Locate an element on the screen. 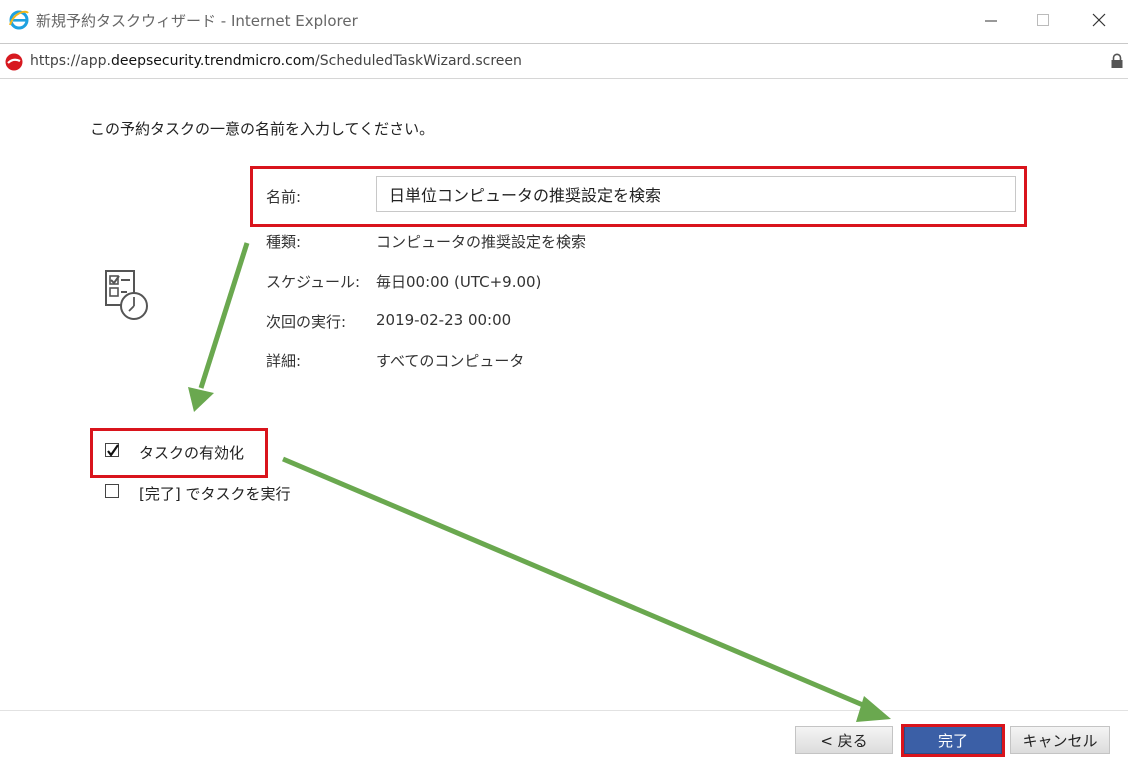 The image size is (1128, 778). trendmicro-logo-icon is located at coordinates (14, 62).